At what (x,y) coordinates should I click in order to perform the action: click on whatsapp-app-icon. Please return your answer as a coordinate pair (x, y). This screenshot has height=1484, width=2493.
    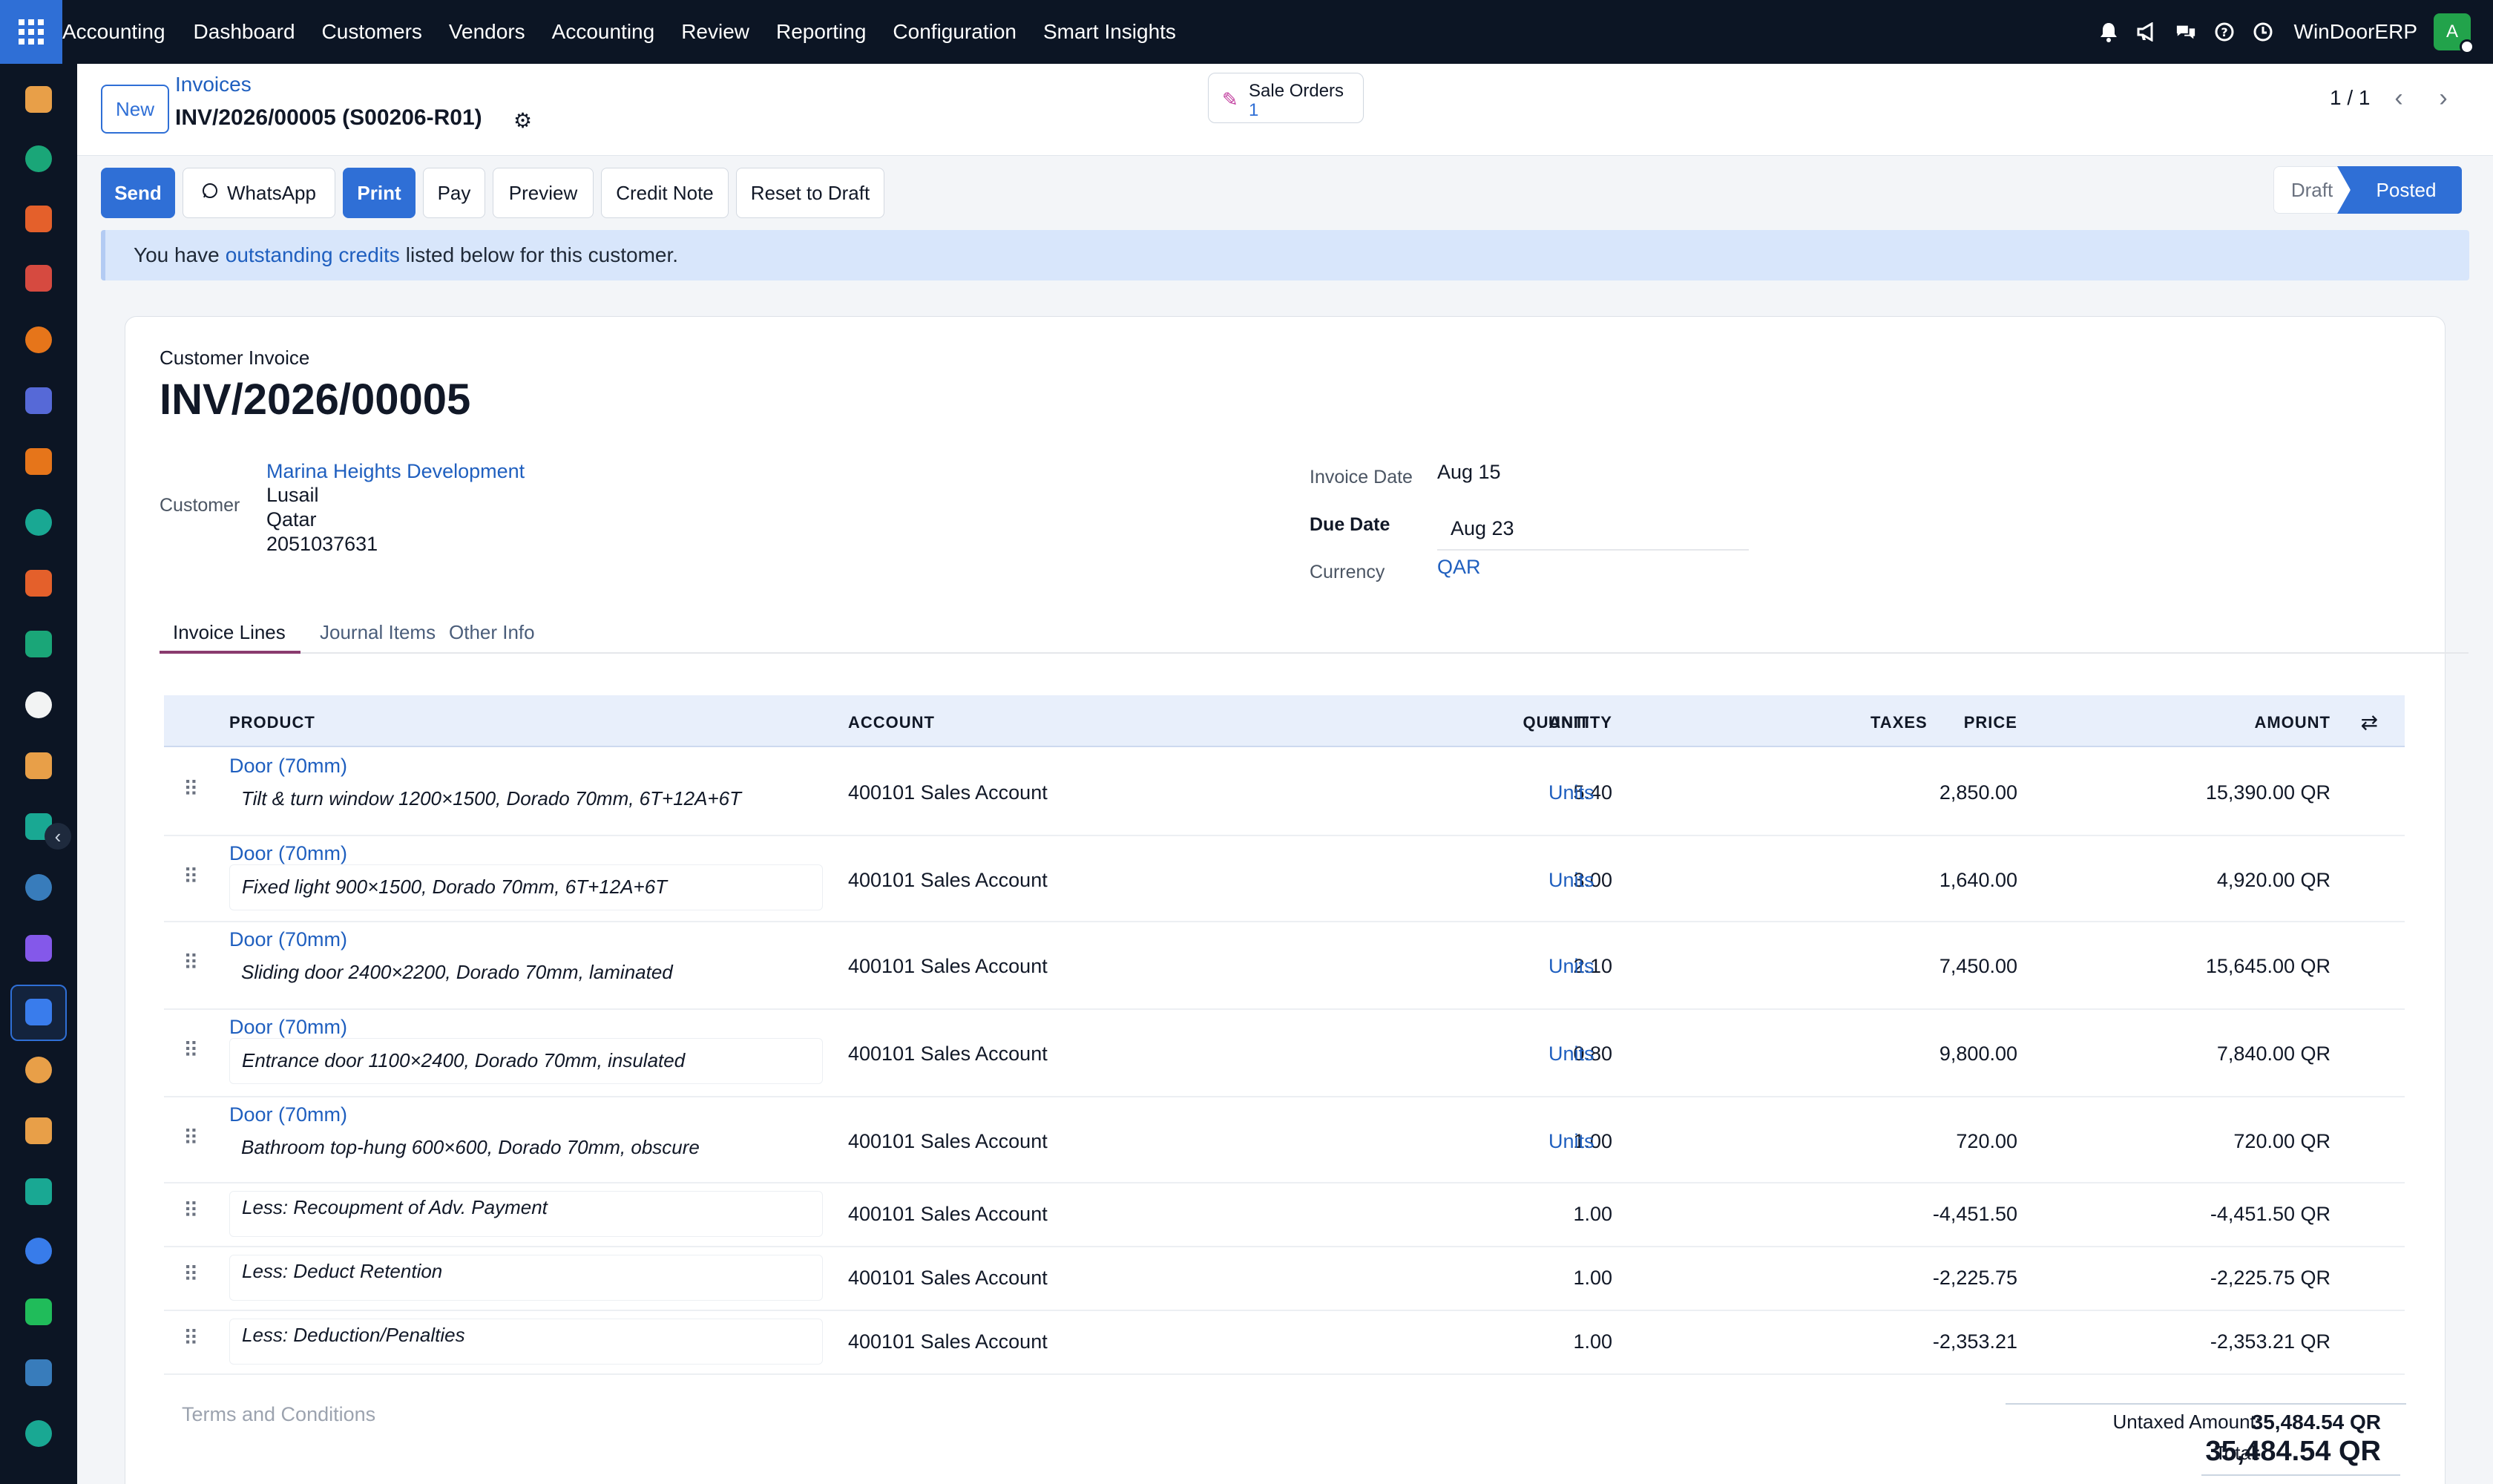
    Looking at the image, I should click on (38, 1311).